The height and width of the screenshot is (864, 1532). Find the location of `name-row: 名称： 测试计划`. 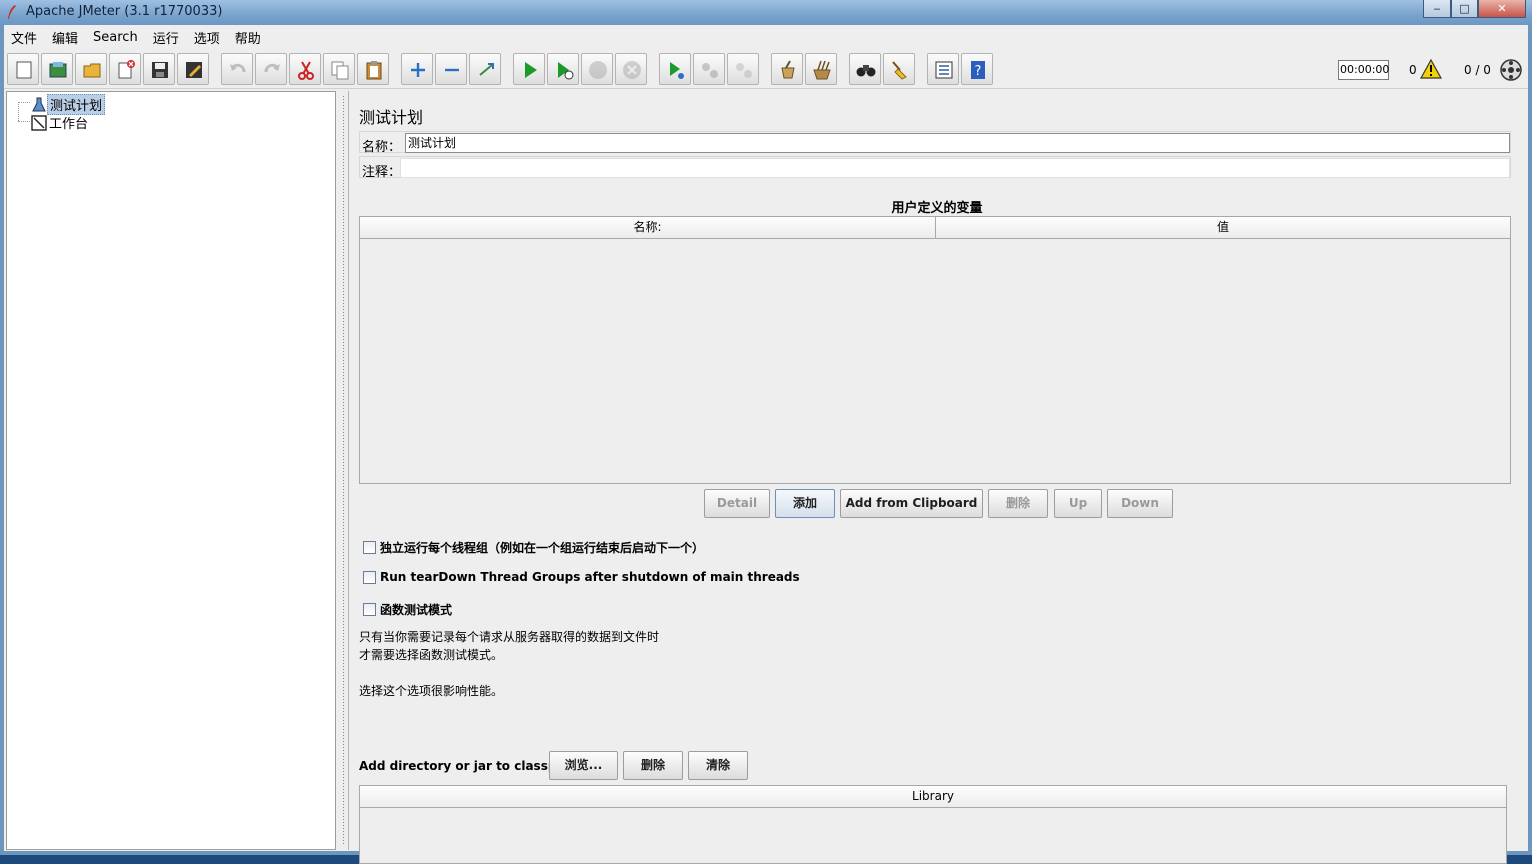

name-row: 名称： 测试计划 is located at coordinates (935, 143).